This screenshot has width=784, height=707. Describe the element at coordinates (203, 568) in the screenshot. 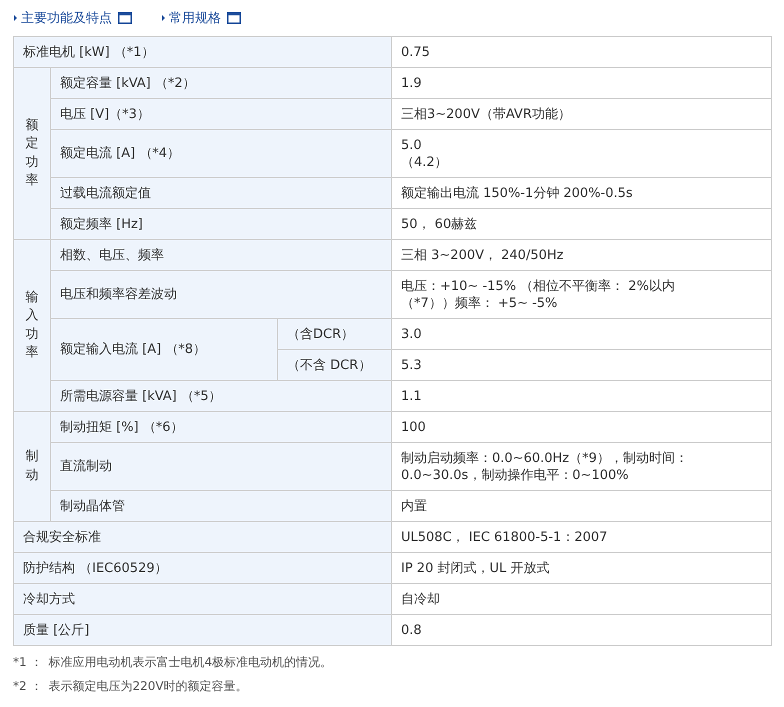

I see `spec-label: 防护结构 （IEC60529）` at that location.